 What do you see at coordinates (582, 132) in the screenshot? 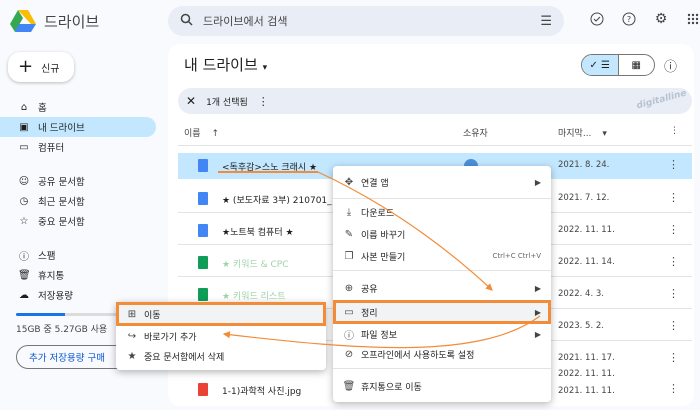
I see `column-header-modified: 마지막... ▾` at bounding box center [582, 132].